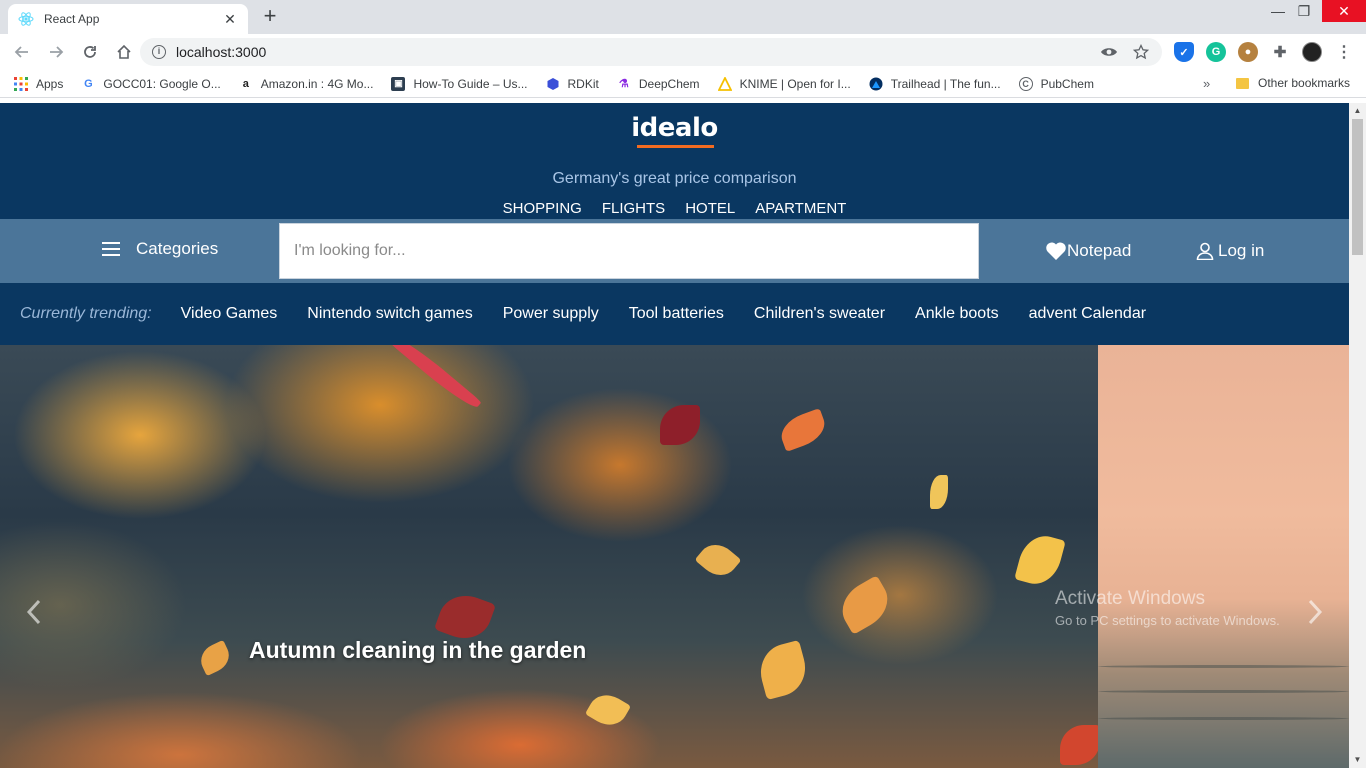  What do you see at coordinates (629, 251) in the screenshot?
I see `search-input` at bounding box center [629, 251].